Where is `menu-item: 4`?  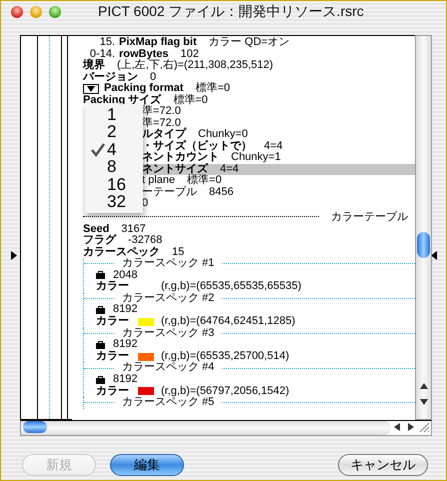 menu-item: 4 is located at coordinates (114, 149).